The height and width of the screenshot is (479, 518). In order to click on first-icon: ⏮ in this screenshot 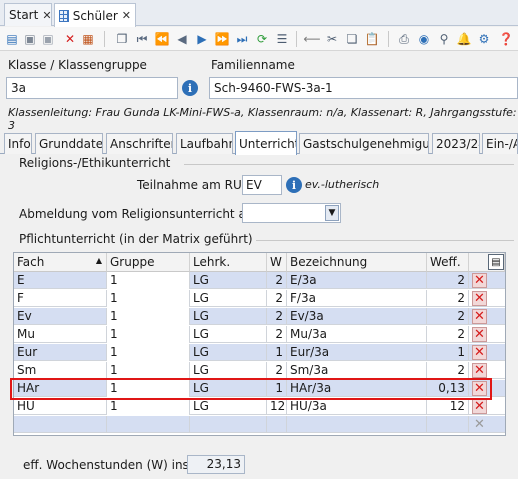, I will do `click(142, 39)`.